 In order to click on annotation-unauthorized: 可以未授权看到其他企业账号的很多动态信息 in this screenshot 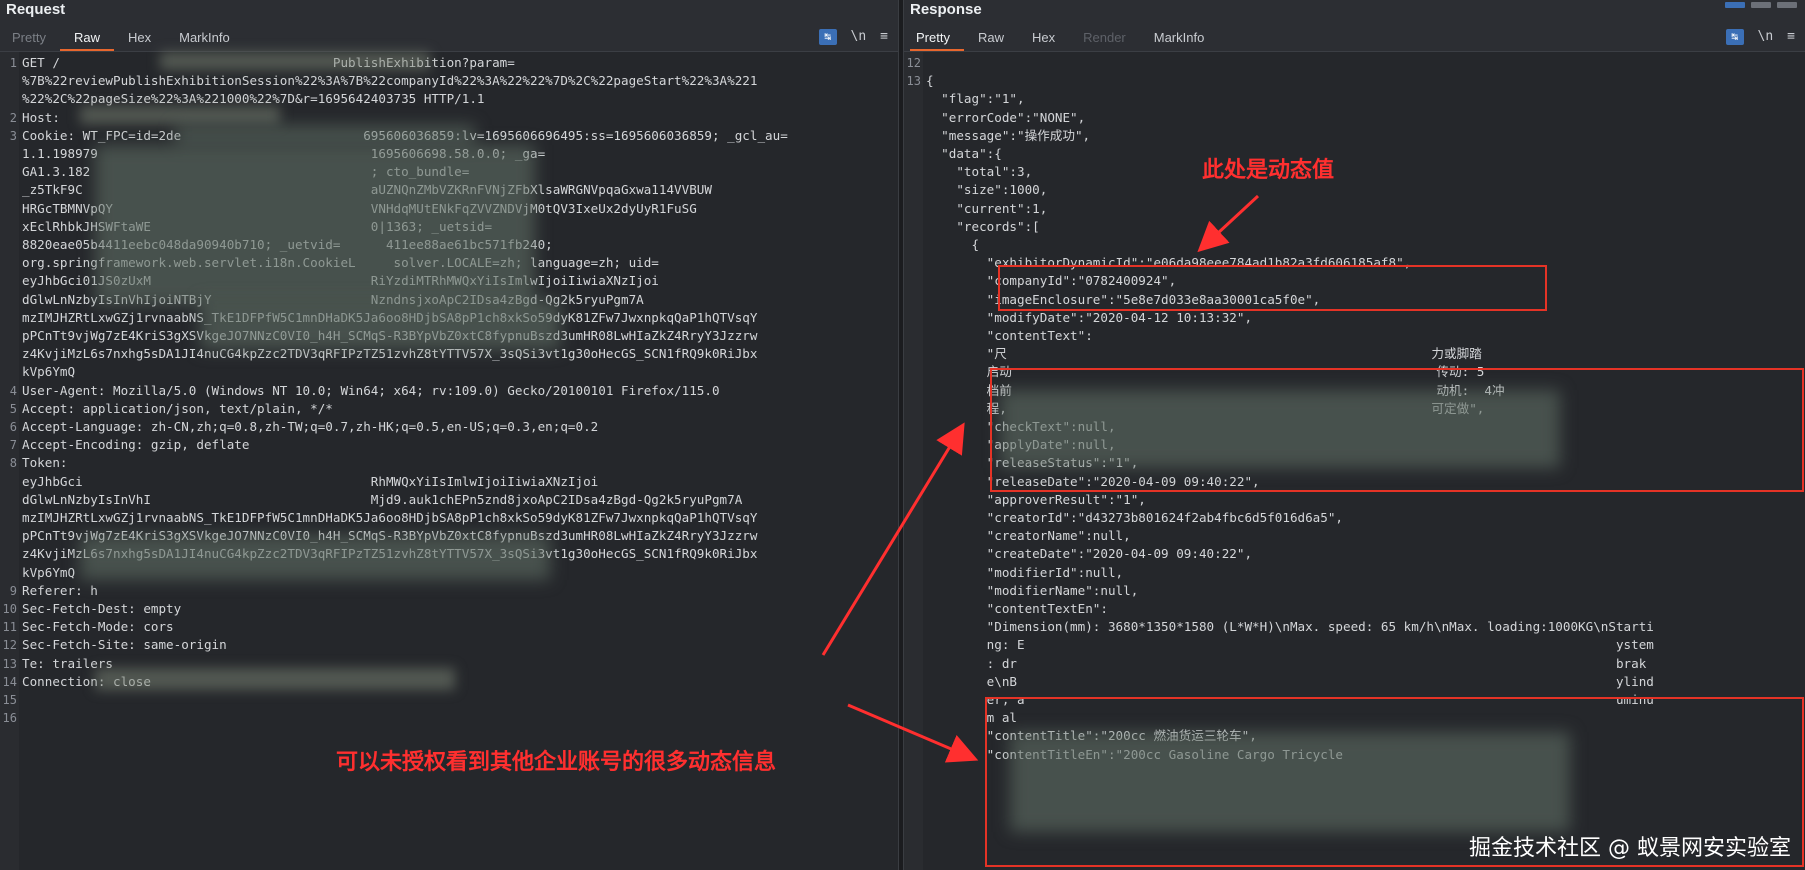, I will do `click(556, 762)`.